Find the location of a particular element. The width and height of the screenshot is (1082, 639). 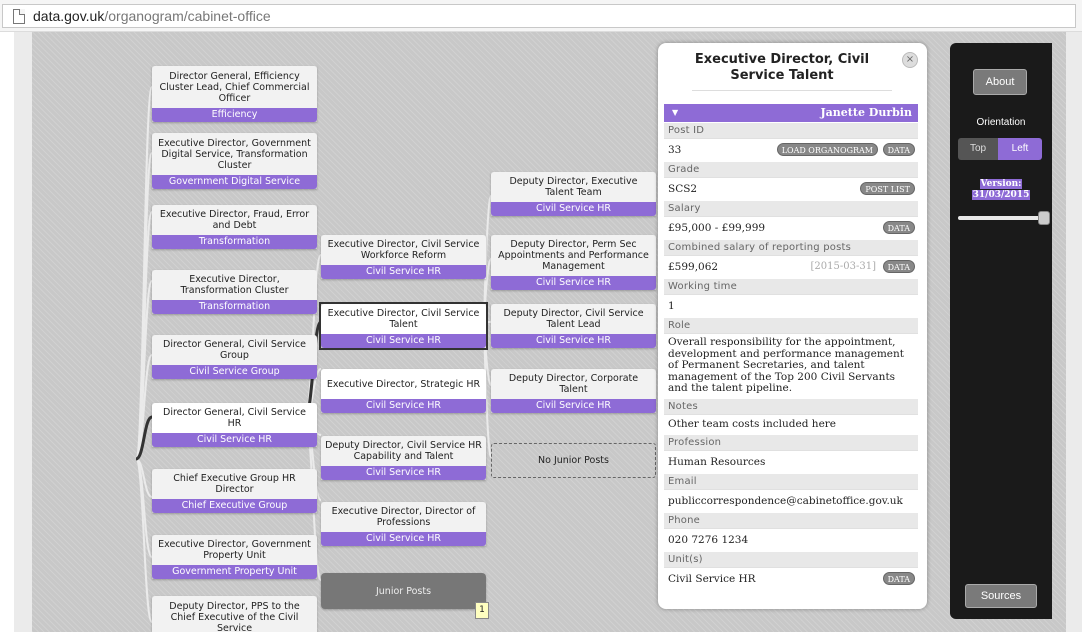

grade-label: Grade is located at coordinates (791, 169).